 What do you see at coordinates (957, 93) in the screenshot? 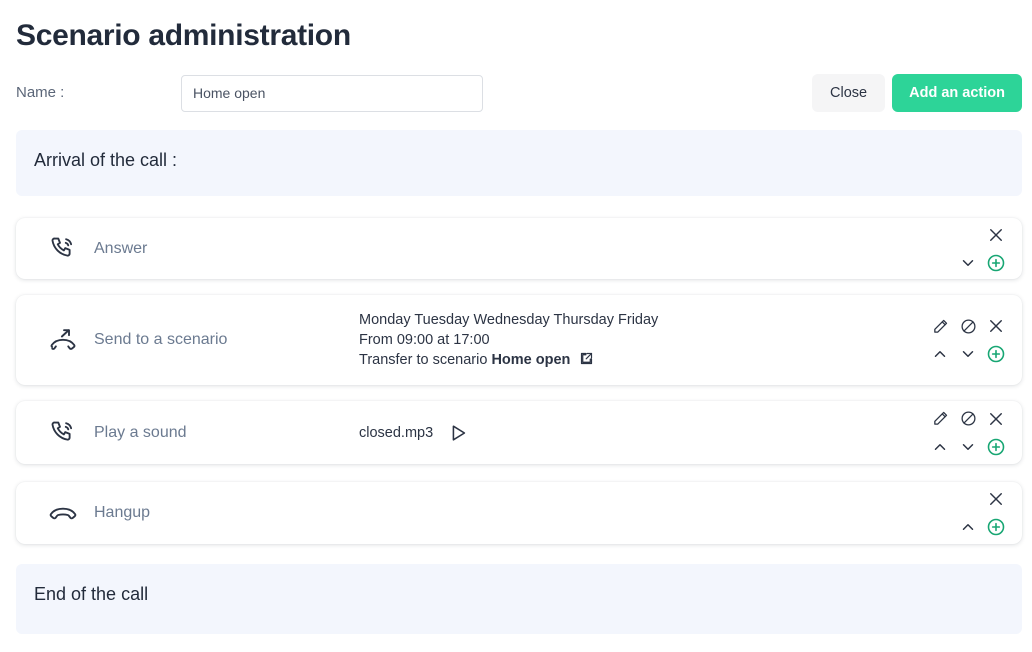
I see `add-action-button: Add an action` at bounding box center [957, 93].